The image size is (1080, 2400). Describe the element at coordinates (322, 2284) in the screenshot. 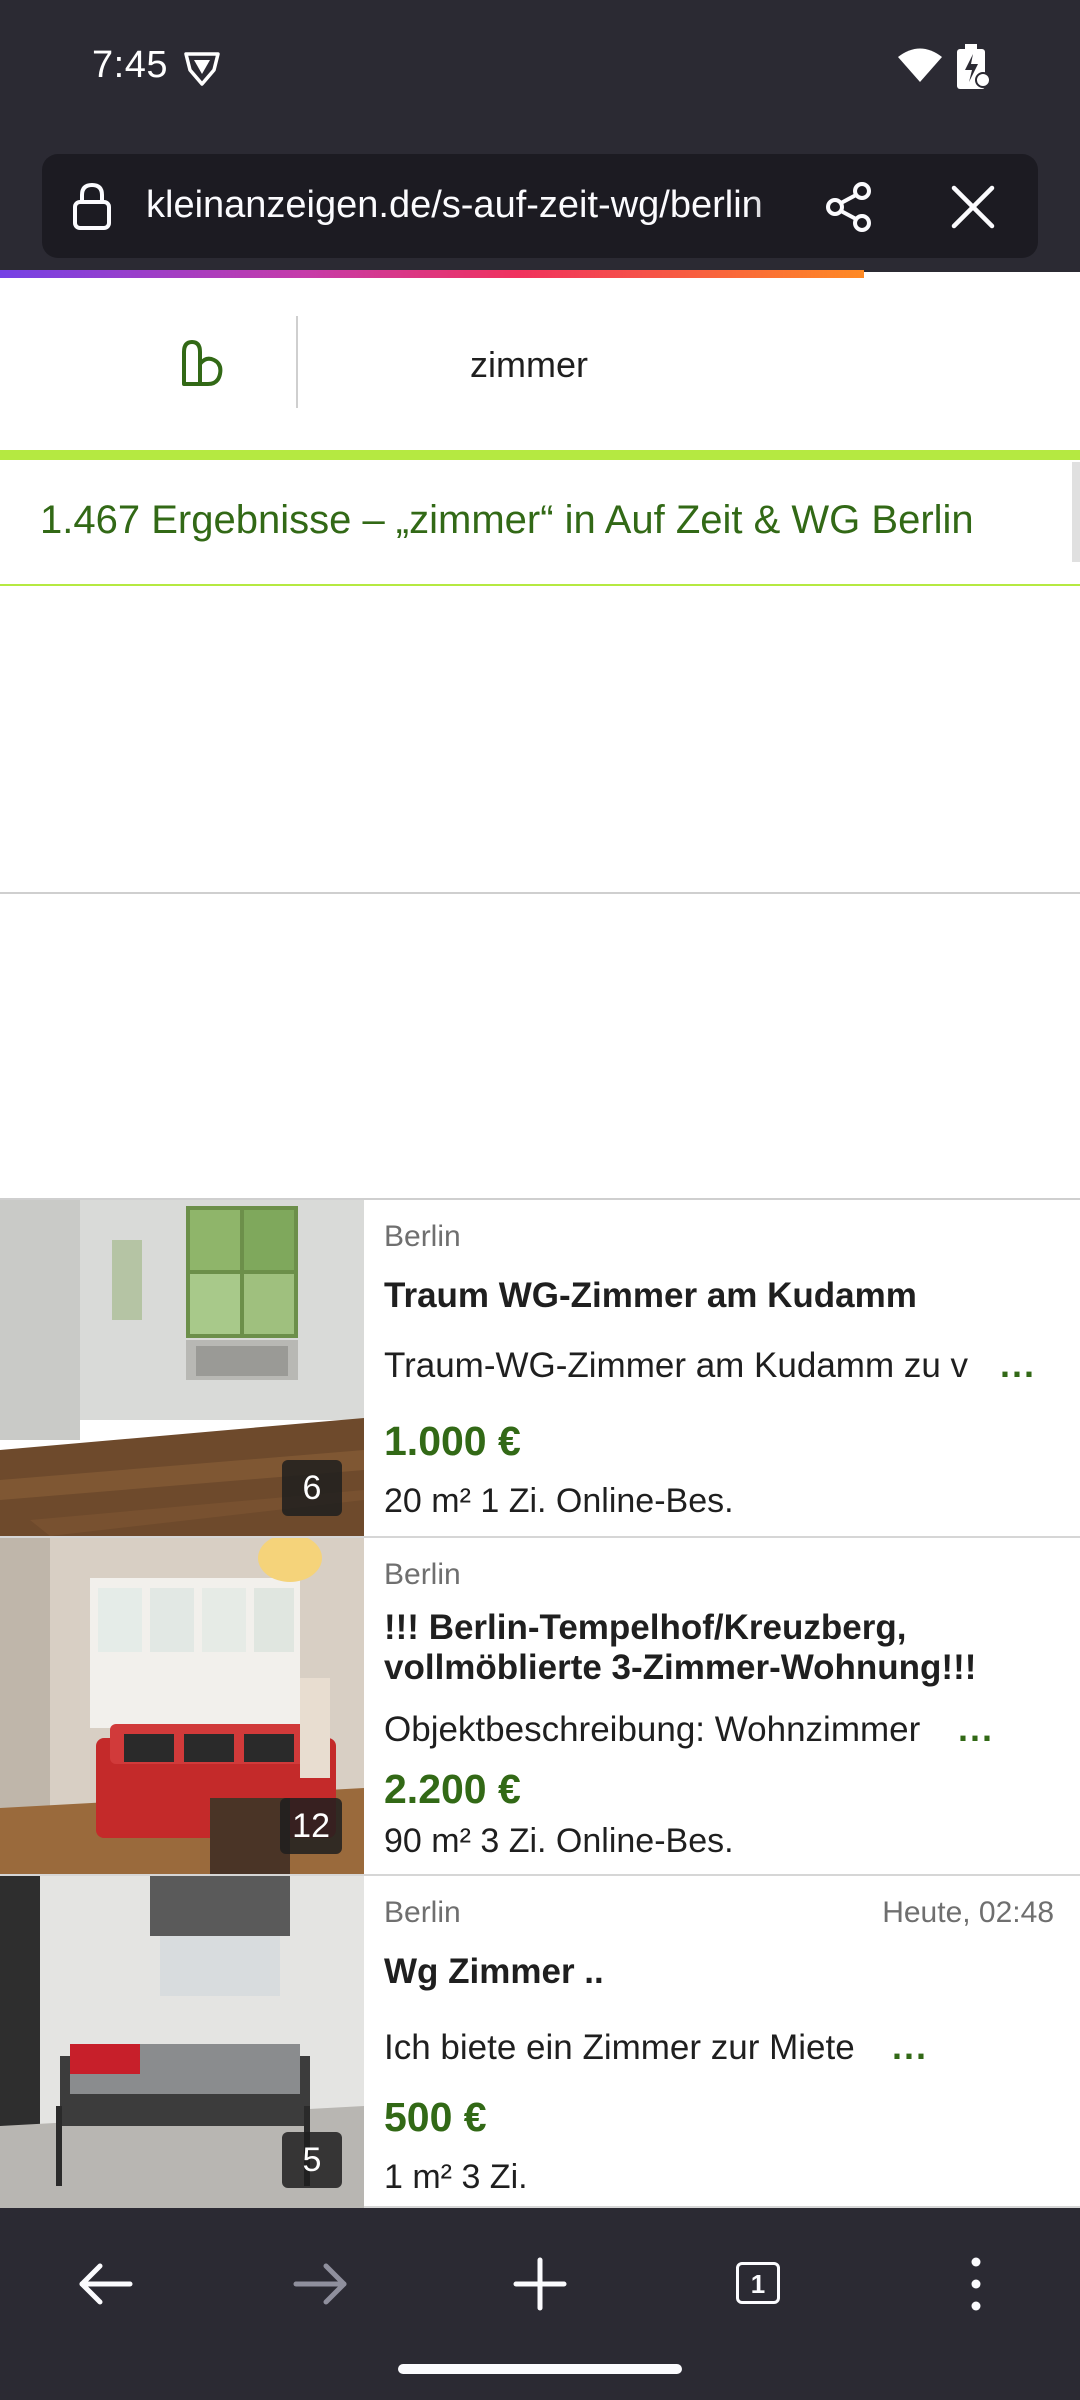

I see `forward-arrow-icon` at that location.